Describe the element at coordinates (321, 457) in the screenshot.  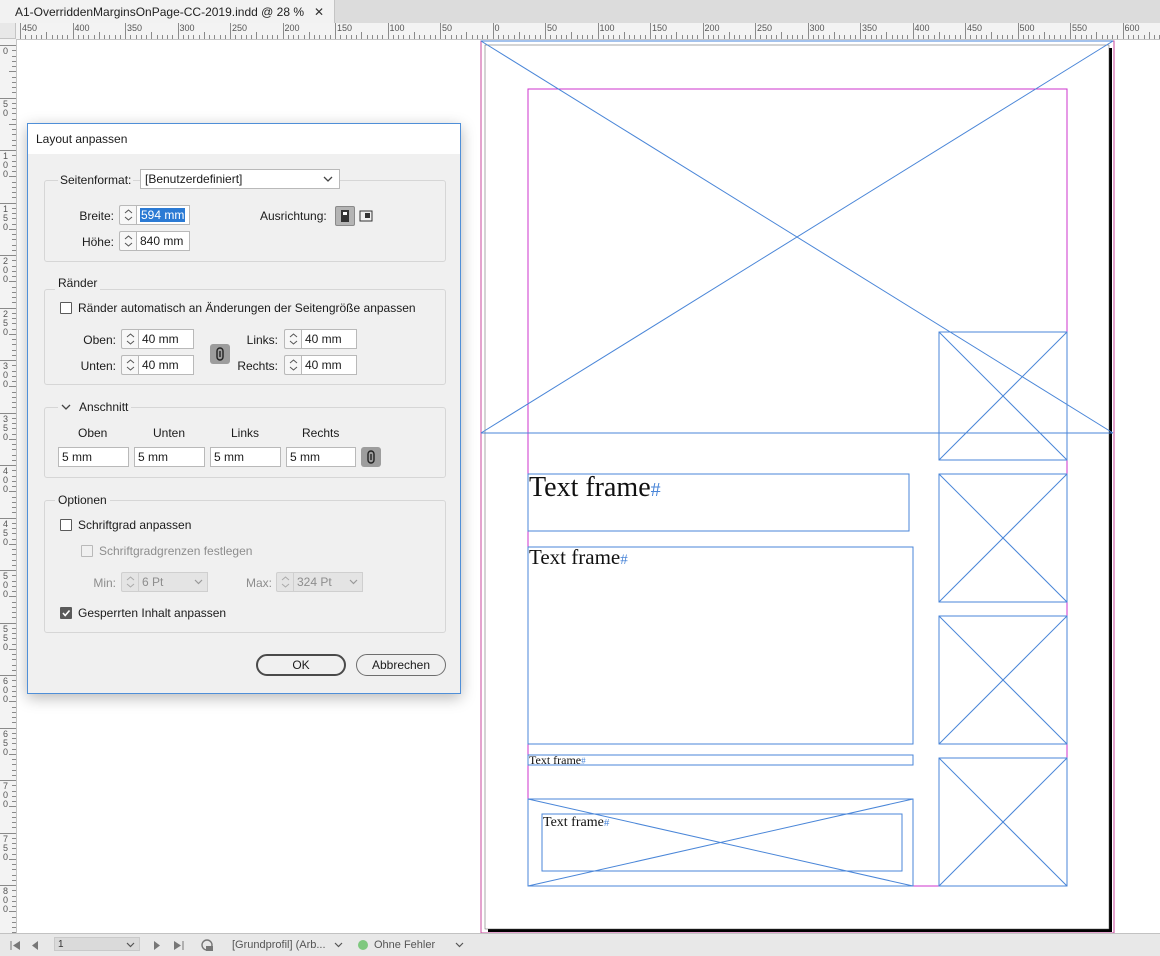
I see `bleed-right-field: 5 mm` at that location.